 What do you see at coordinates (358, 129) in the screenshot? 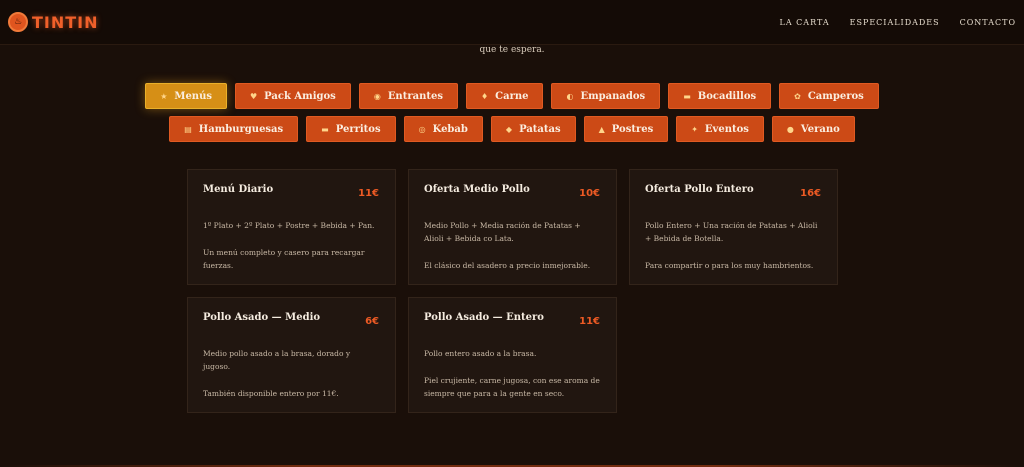
I see `category-label: Perritos` at bounding box center [358, 129].